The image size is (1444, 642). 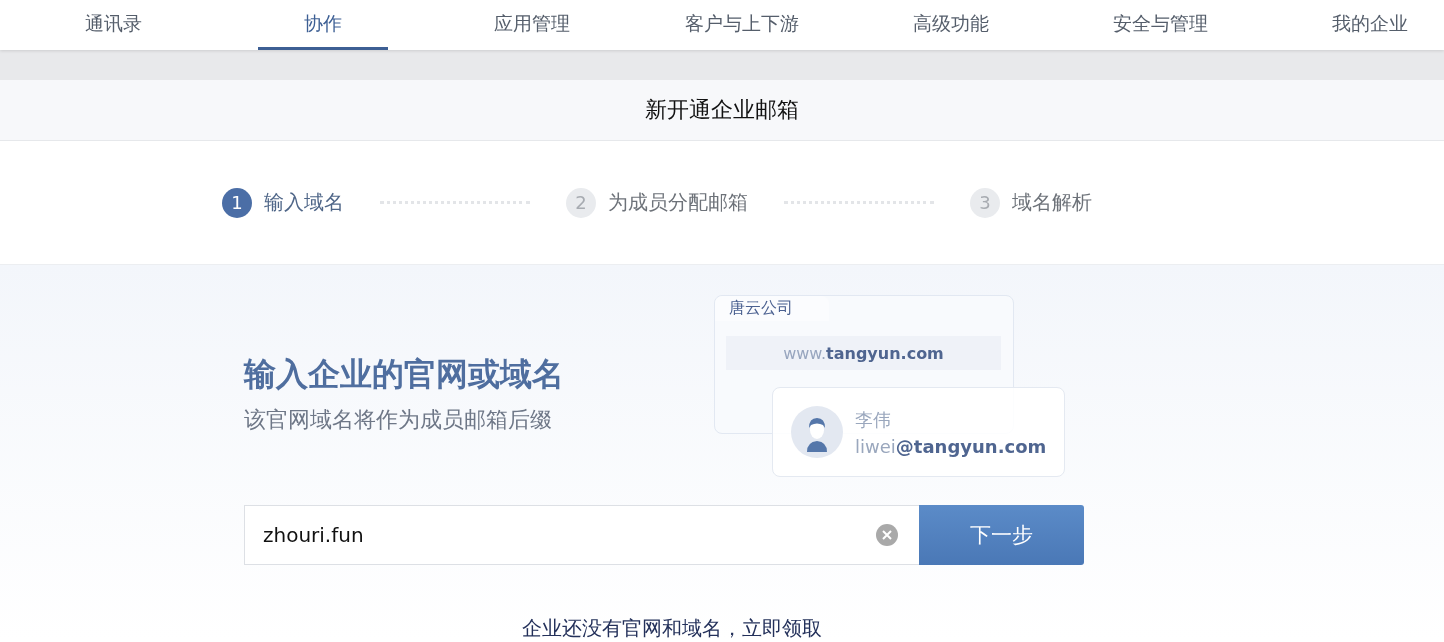 What do you see at coordinates (971, 446) in the screenshot?
I see `email-domain: @tangyun.com` at bounding box center [971, 446].